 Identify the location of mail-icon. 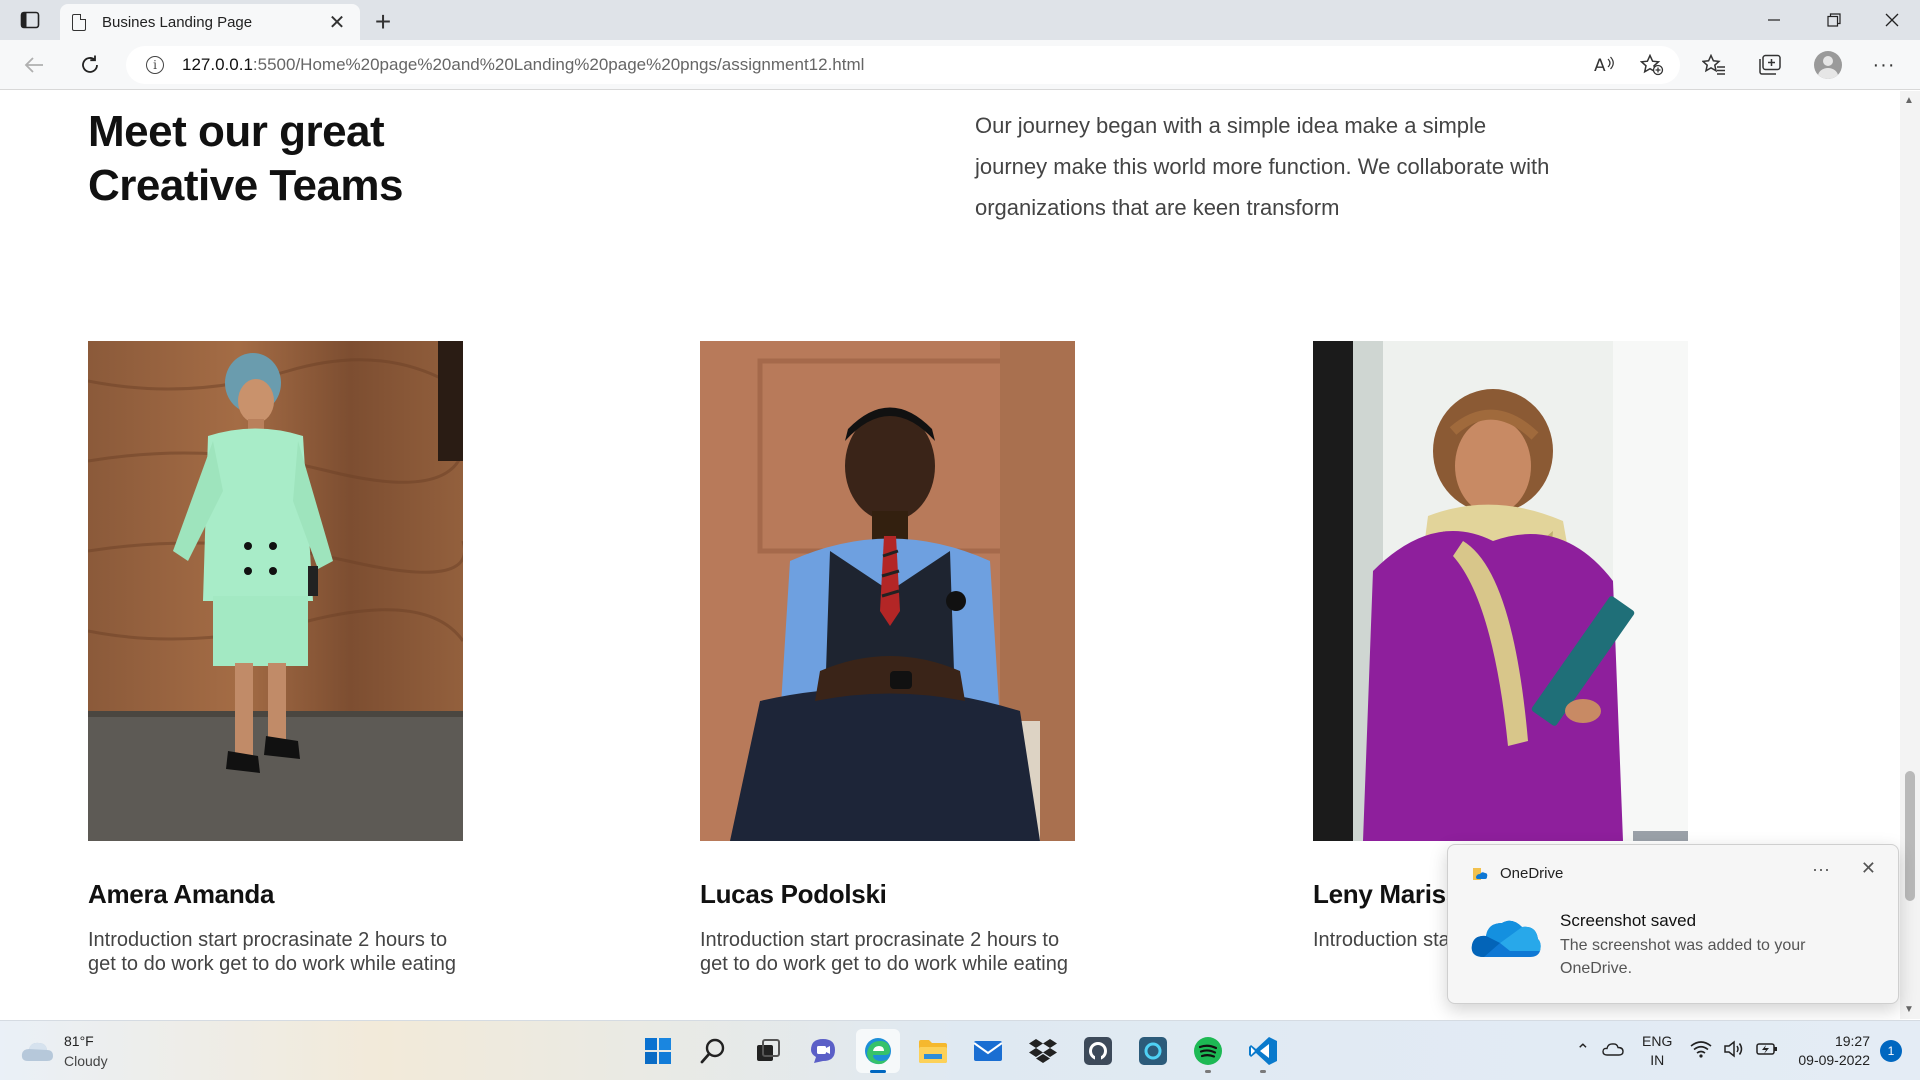
(988, 1051).